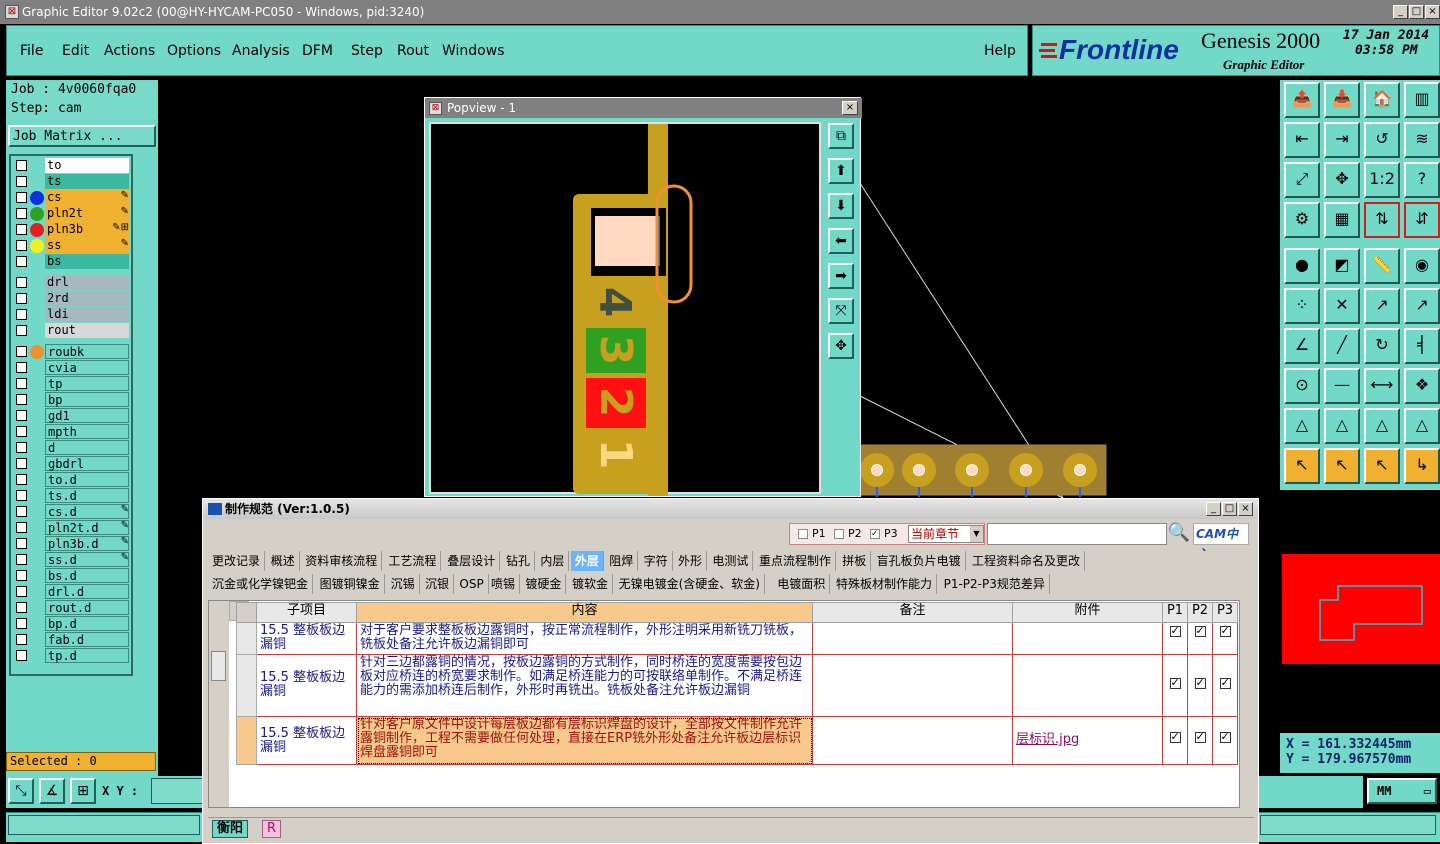 This screenshot has width=1440, height=844. What do you see at coordinates (87, 399) in the screenshot?
I see `layer-name: bp` at bounding box center [87, 399].